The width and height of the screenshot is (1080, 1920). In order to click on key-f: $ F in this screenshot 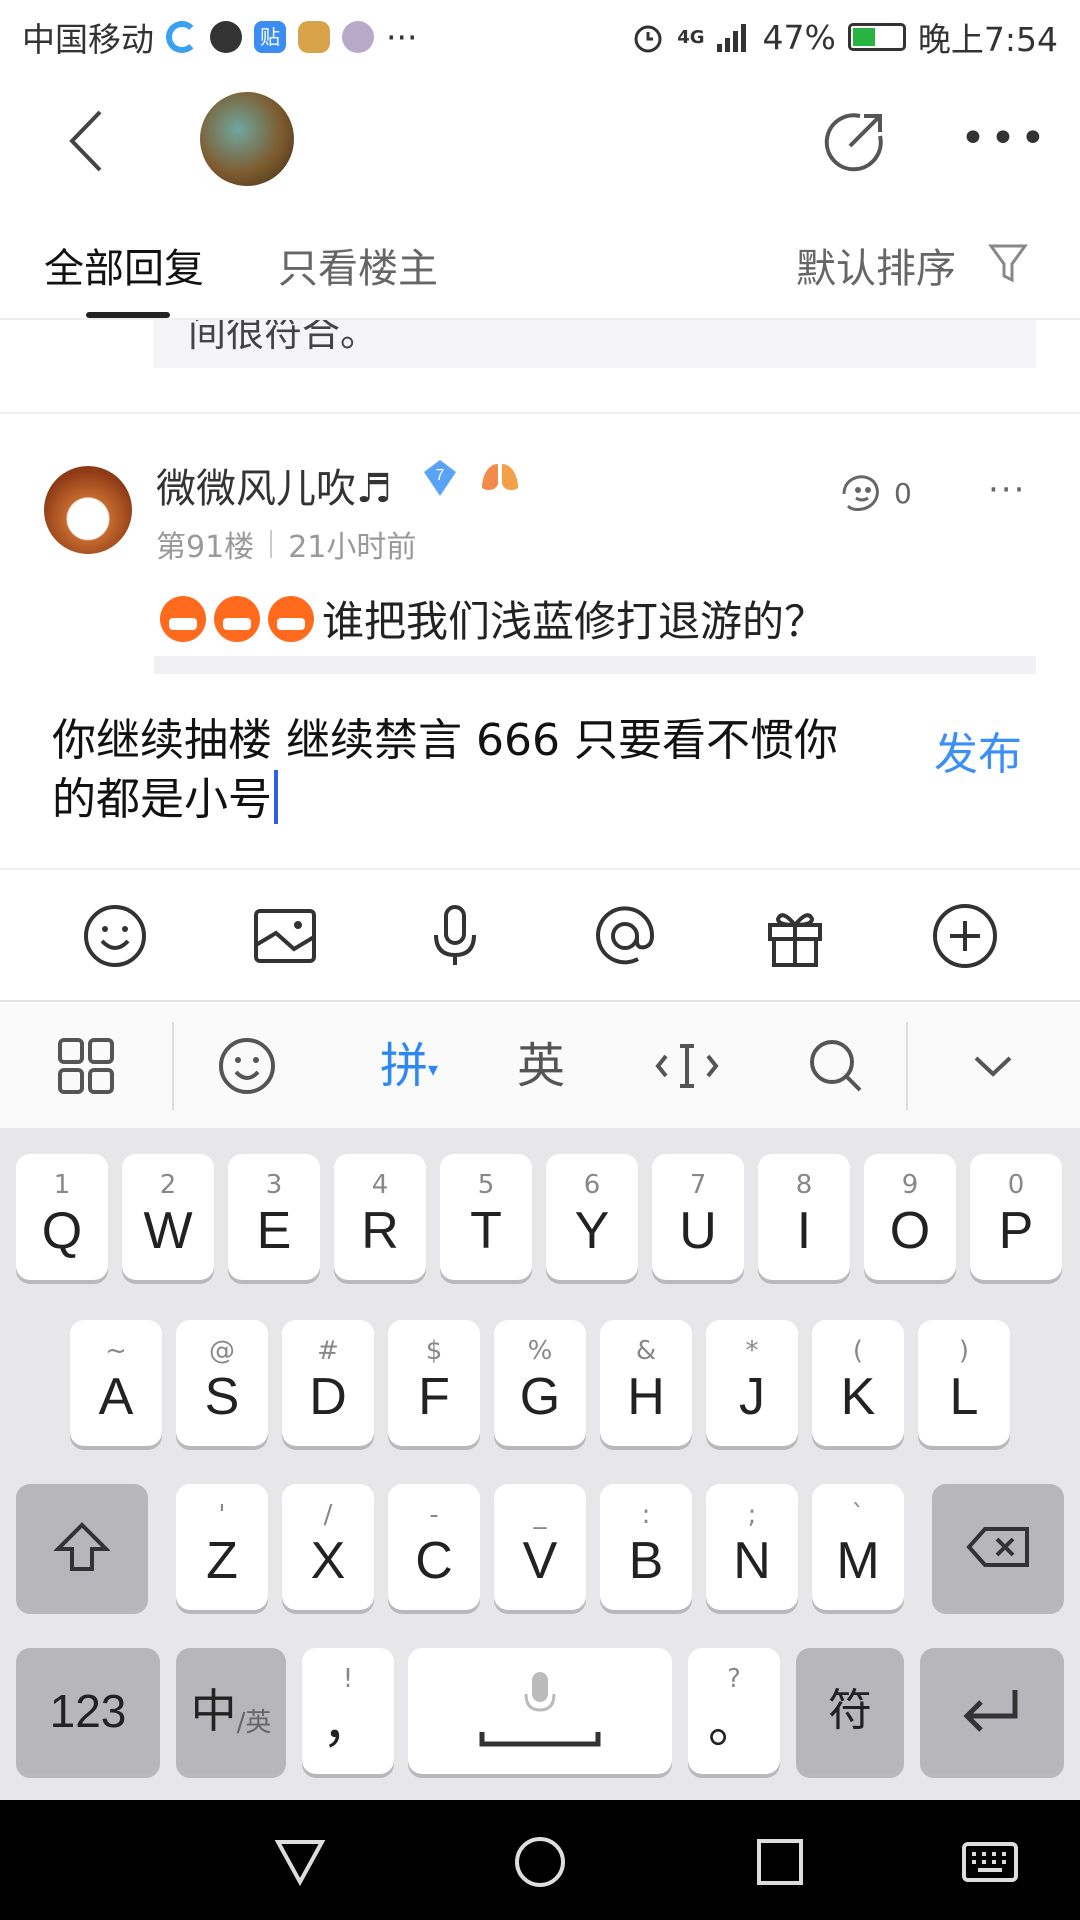, I will do `click(434, 1383)`.